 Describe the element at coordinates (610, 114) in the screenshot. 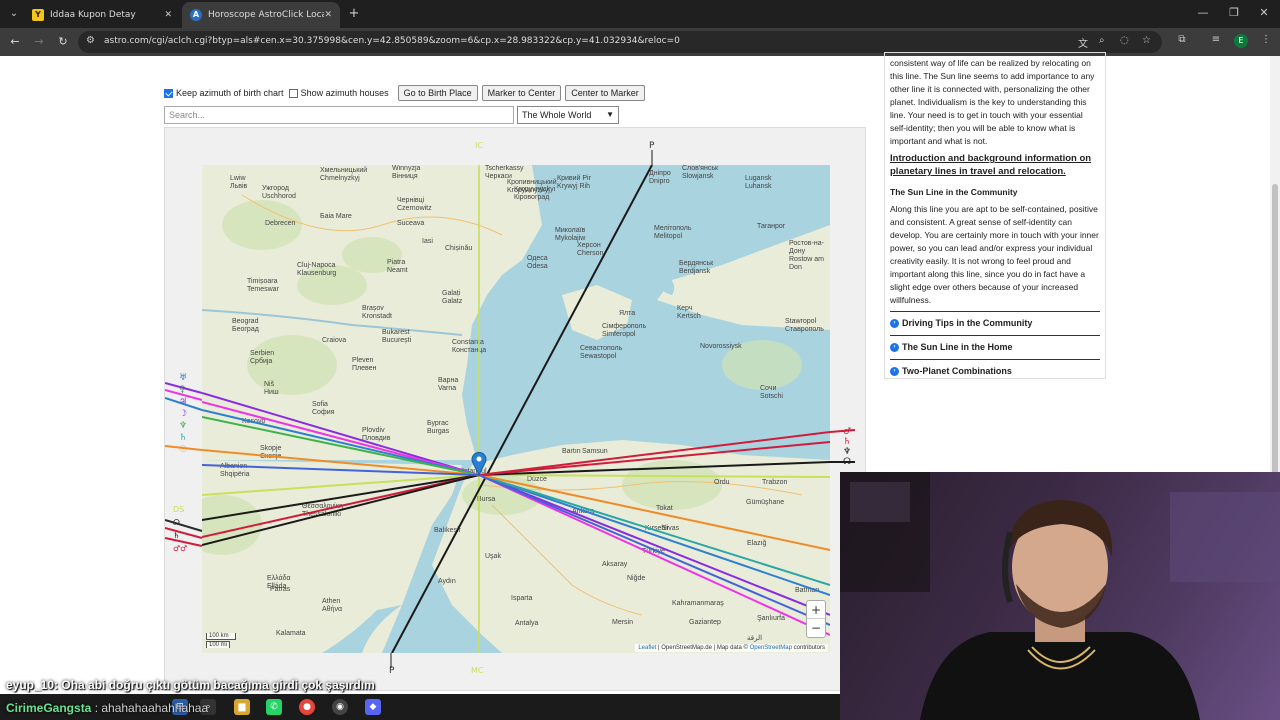

I see `chevron-down-icon: ▼` at that location.